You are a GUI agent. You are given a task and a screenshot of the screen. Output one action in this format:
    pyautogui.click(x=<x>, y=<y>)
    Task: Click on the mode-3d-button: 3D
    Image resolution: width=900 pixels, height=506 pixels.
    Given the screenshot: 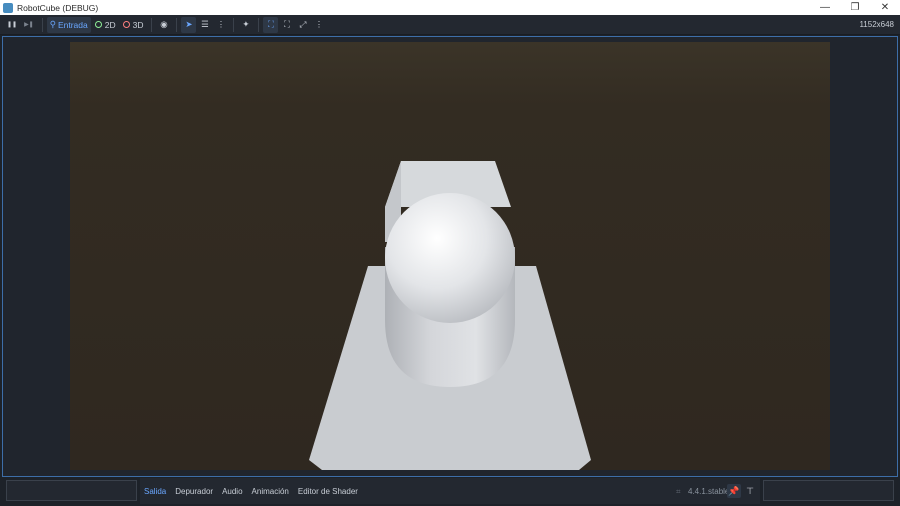 What is the action you would take?
    pyautogui.click(x=133, y=25)
    